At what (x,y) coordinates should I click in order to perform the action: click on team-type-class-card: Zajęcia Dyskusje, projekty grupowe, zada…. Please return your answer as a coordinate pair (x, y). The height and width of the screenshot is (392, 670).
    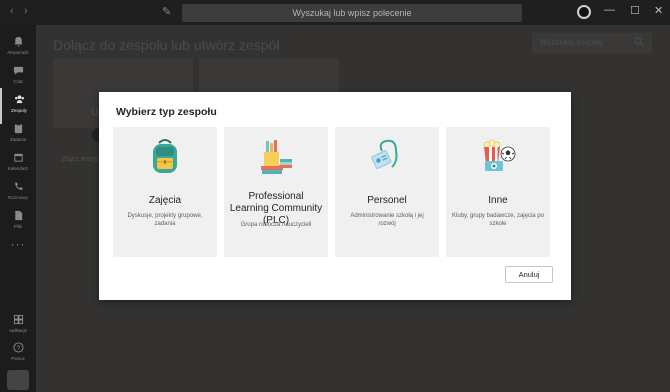
    Looking at the image, I should click on (165, 192).